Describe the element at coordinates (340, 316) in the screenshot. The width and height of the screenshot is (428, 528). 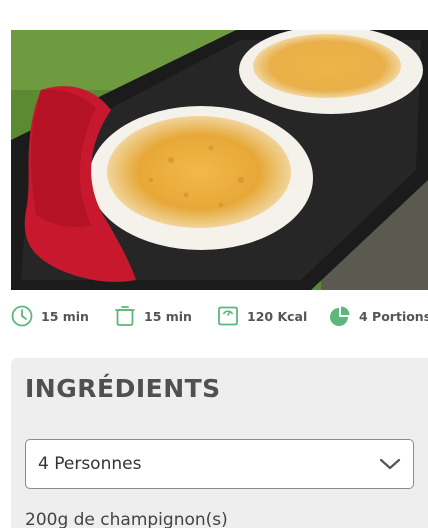
I see `pie-chart-icon` at that location.